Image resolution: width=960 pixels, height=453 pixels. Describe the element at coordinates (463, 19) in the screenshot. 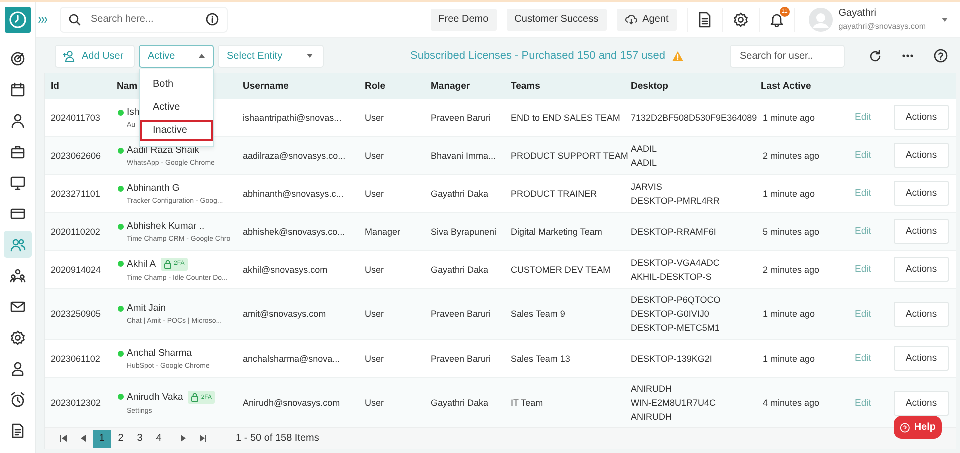

I see `header-button: Free Demo` at that location.